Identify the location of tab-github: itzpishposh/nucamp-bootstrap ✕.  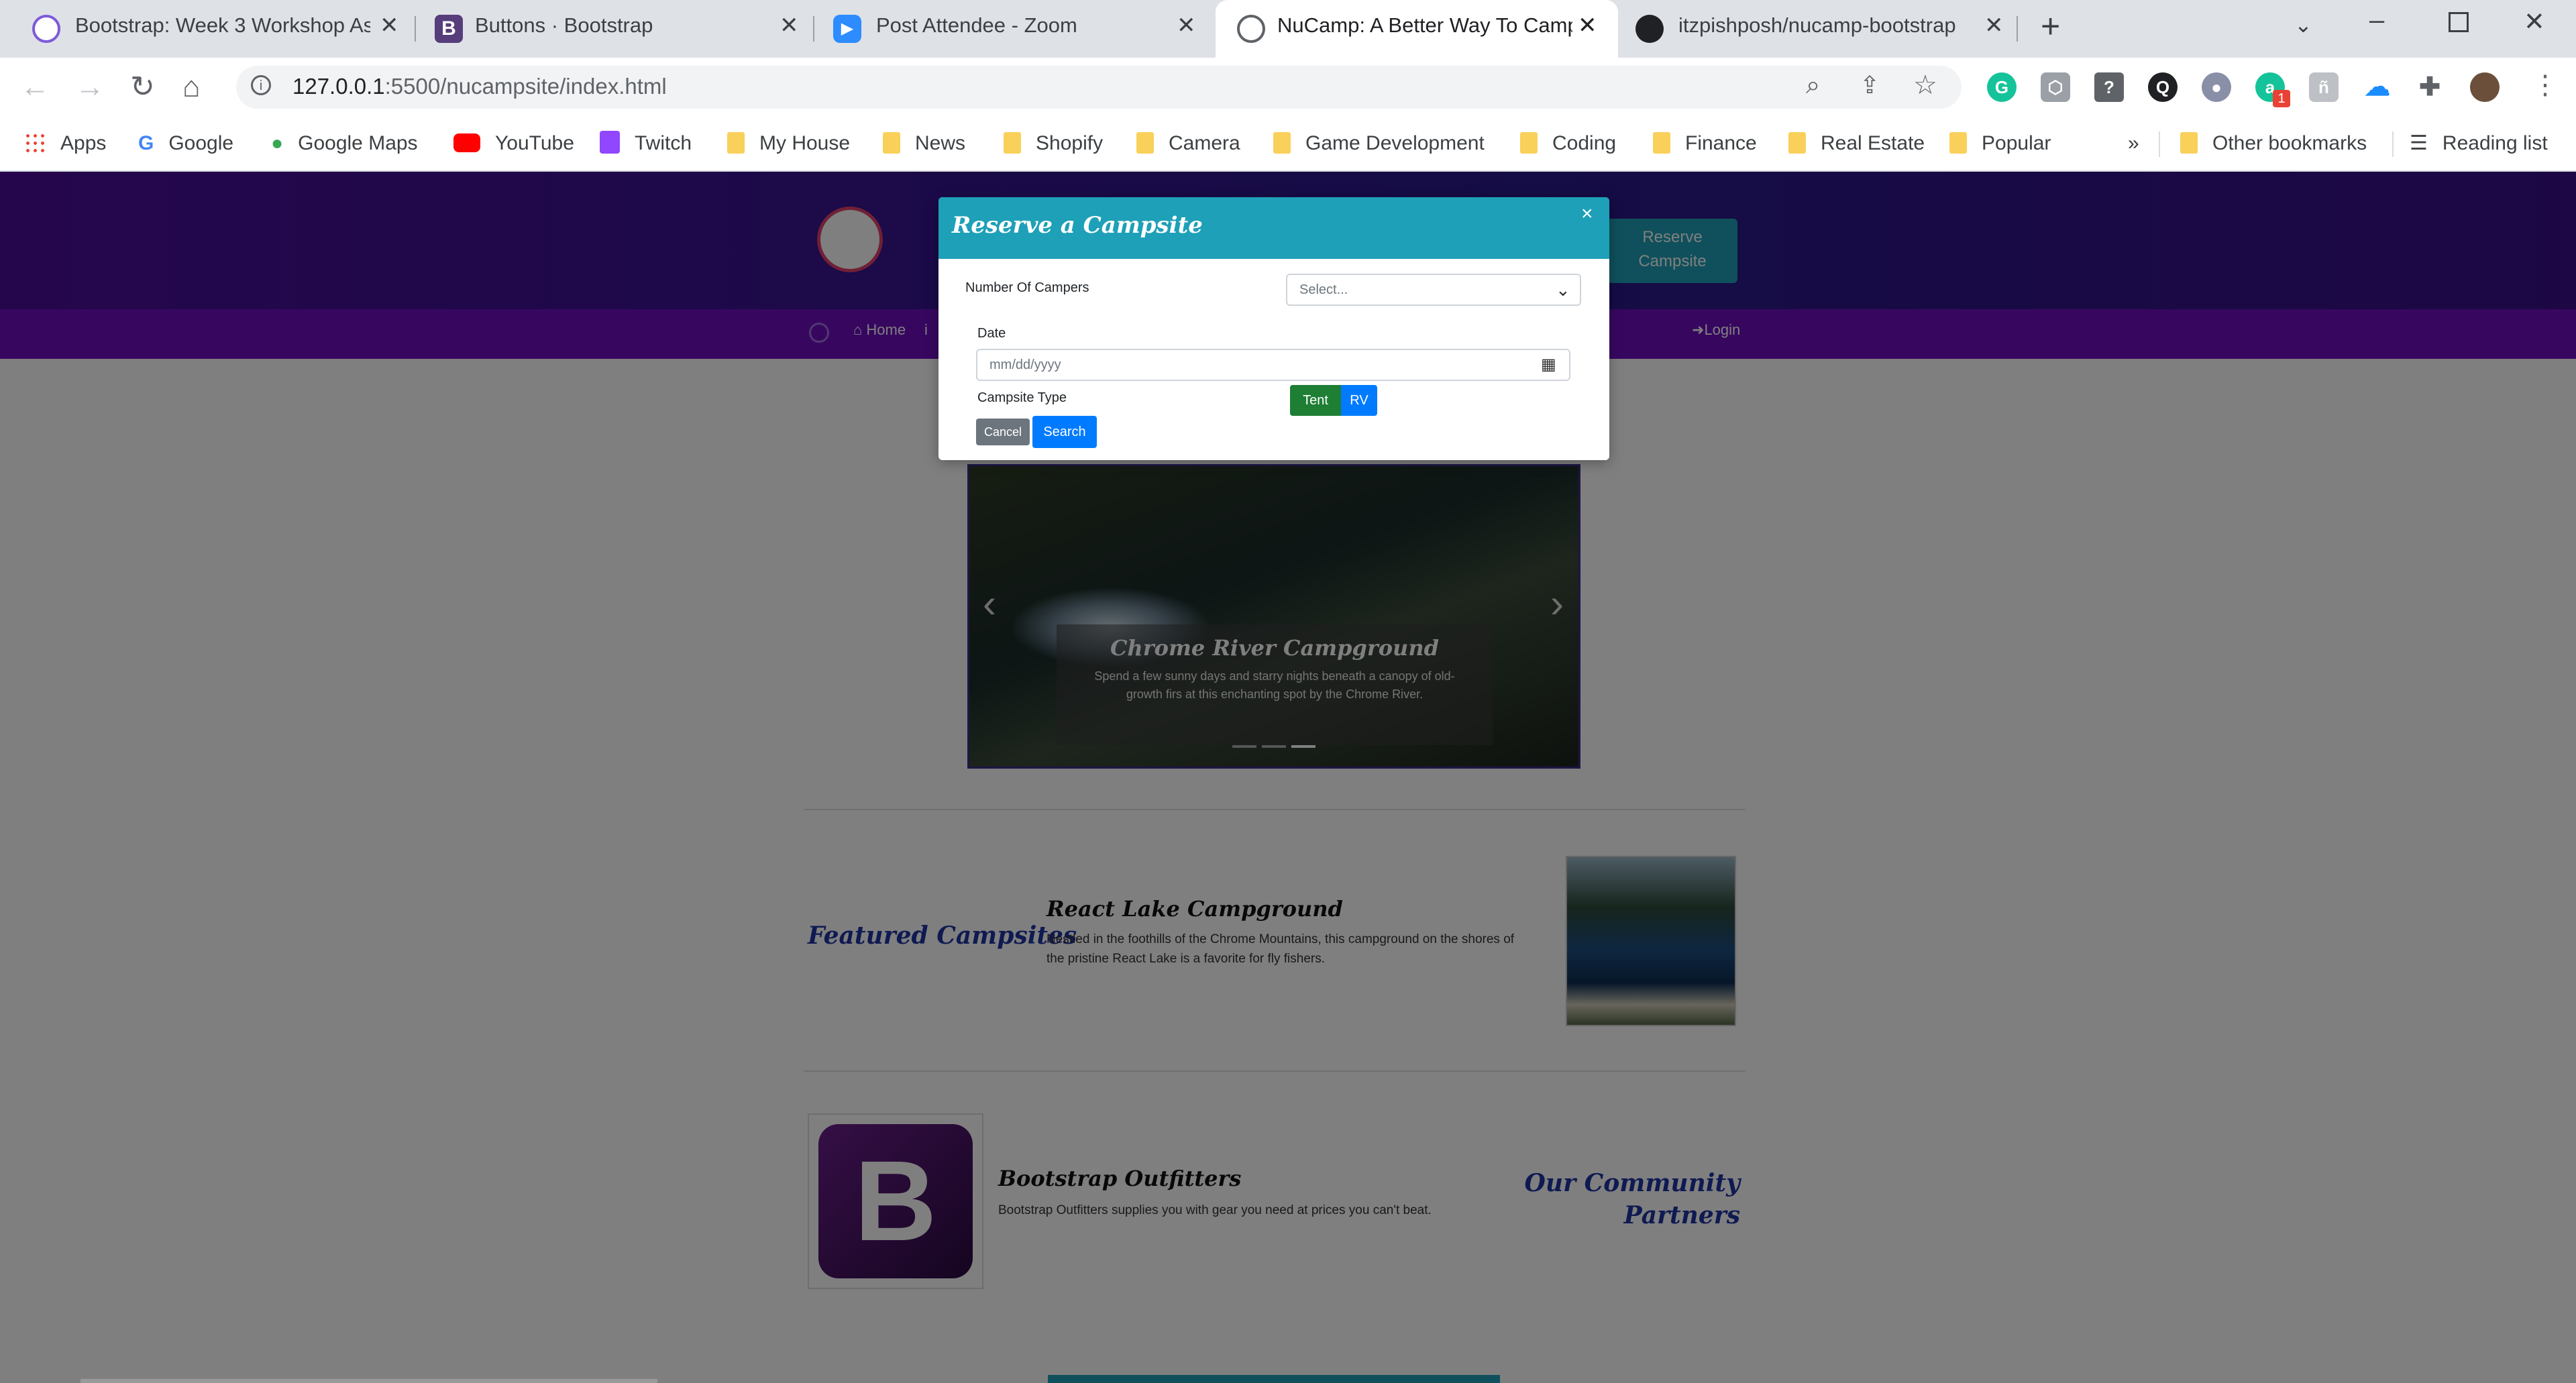
(1819, 29).